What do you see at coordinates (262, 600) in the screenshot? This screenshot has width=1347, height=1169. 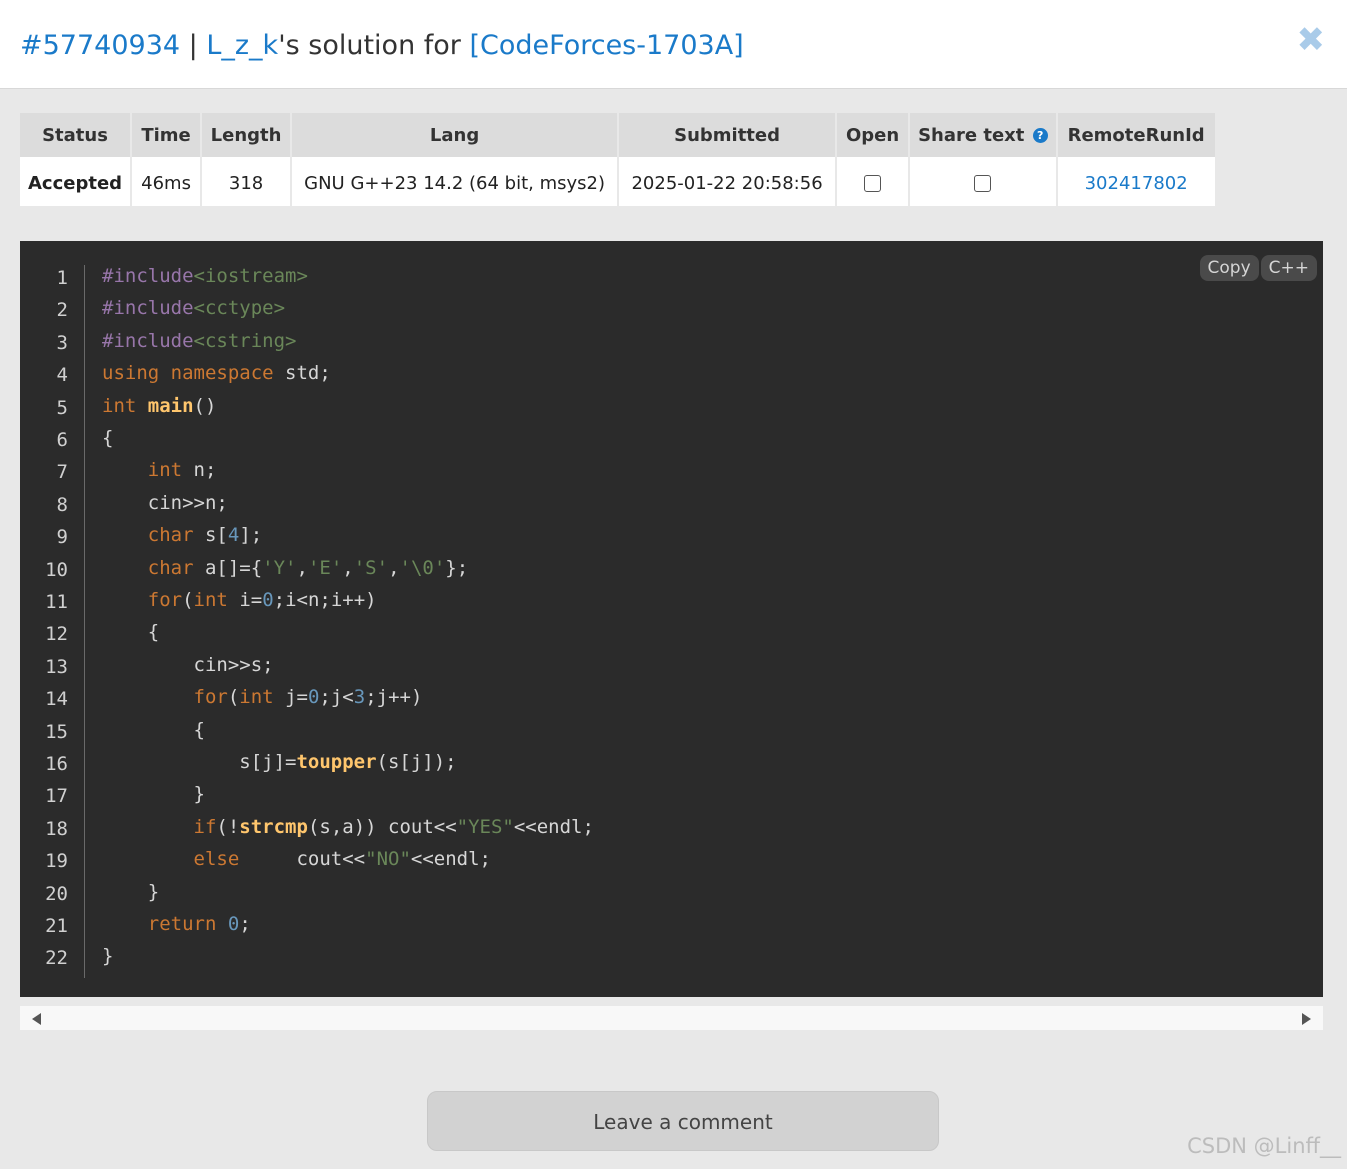 I see `code-line: for(int i=0;i<n;i++)` at bounding box center [262, 600].